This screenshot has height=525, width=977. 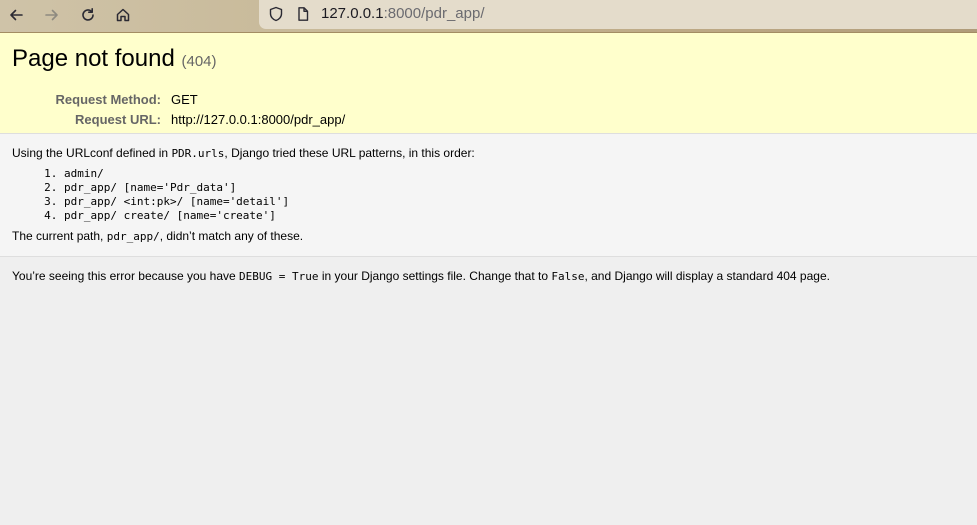 I want to click on meta-row-method: Request Method: GET, so click(x=488, y=100).